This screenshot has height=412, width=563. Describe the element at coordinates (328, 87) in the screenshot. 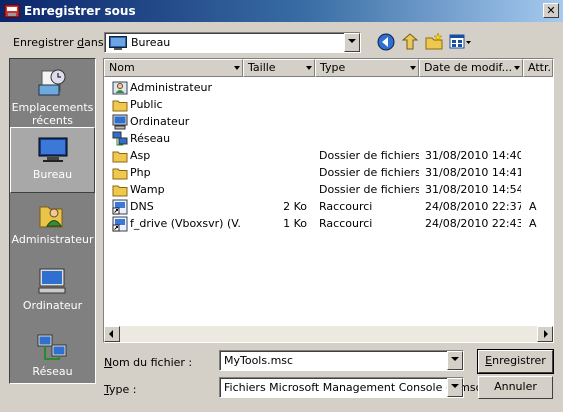

I see `file-row: Administrateur` at that location.